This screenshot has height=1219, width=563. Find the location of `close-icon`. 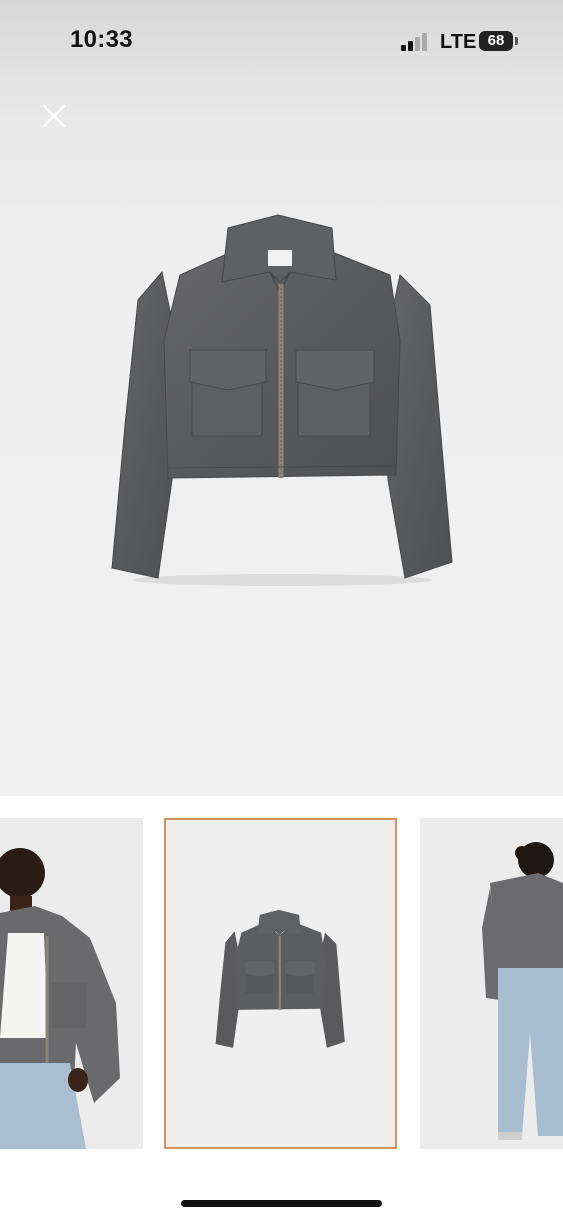

close-icon is located at coordinates (54, 116).